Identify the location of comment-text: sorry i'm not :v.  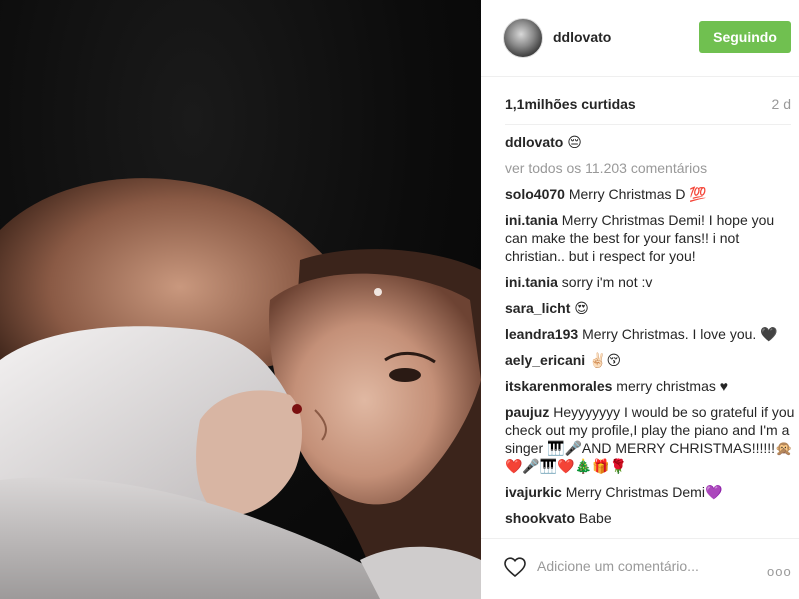
(607, 282).